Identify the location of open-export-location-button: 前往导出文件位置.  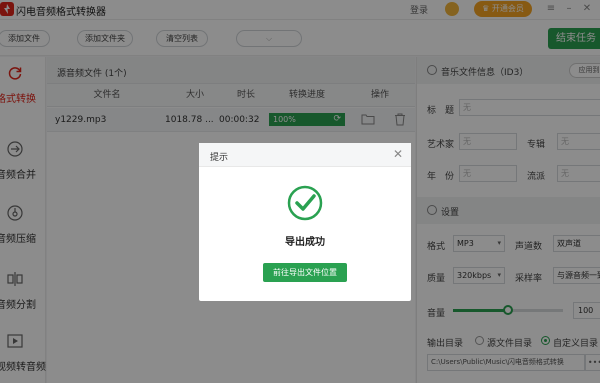
(305, 272).